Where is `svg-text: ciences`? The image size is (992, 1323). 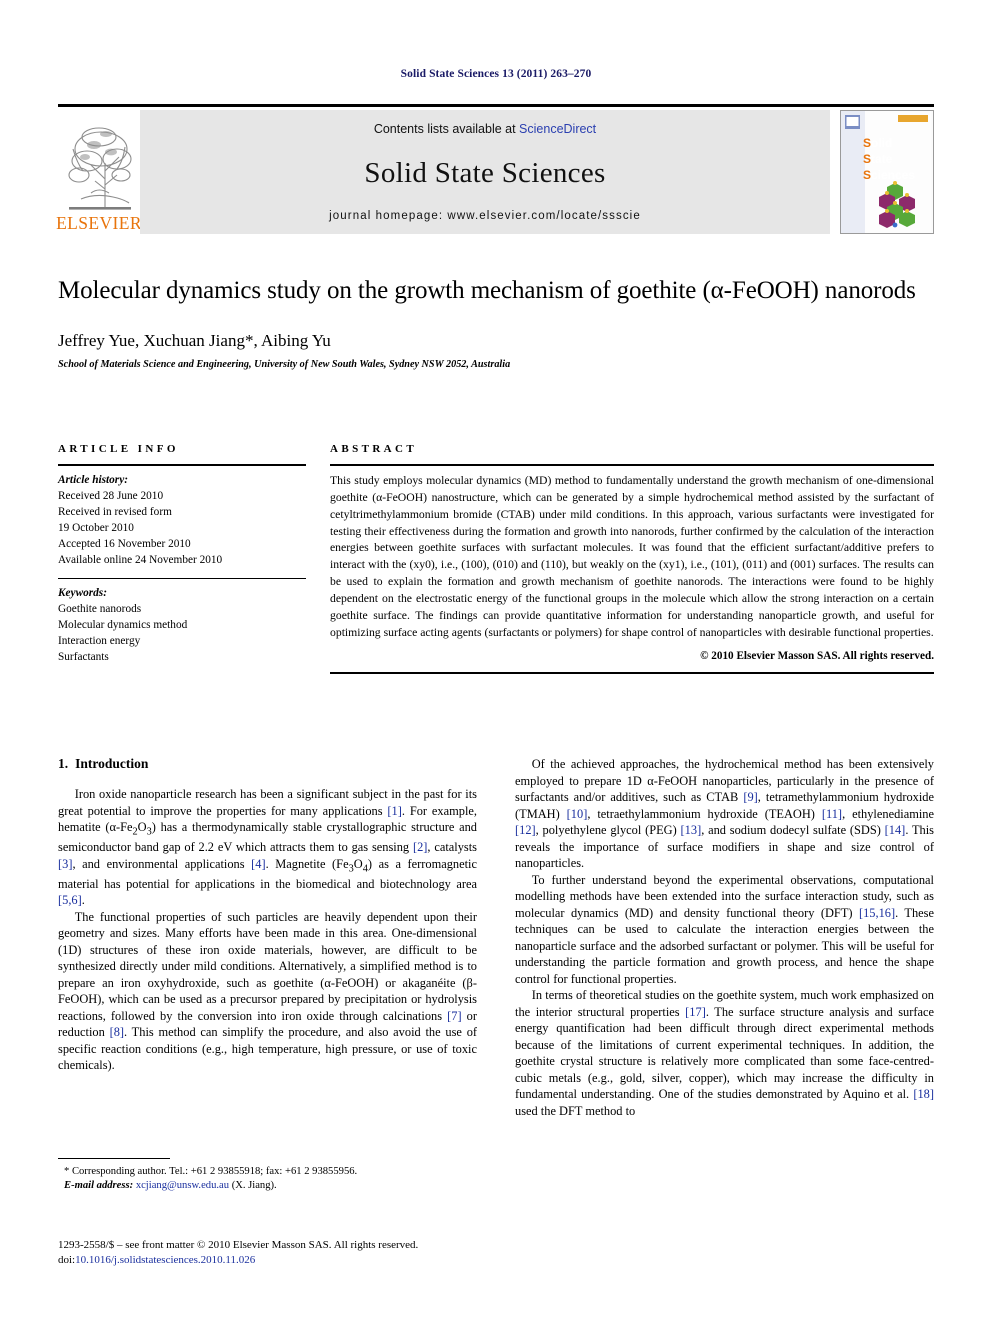
svg-text: ciences is located at coordinates (893, 175).